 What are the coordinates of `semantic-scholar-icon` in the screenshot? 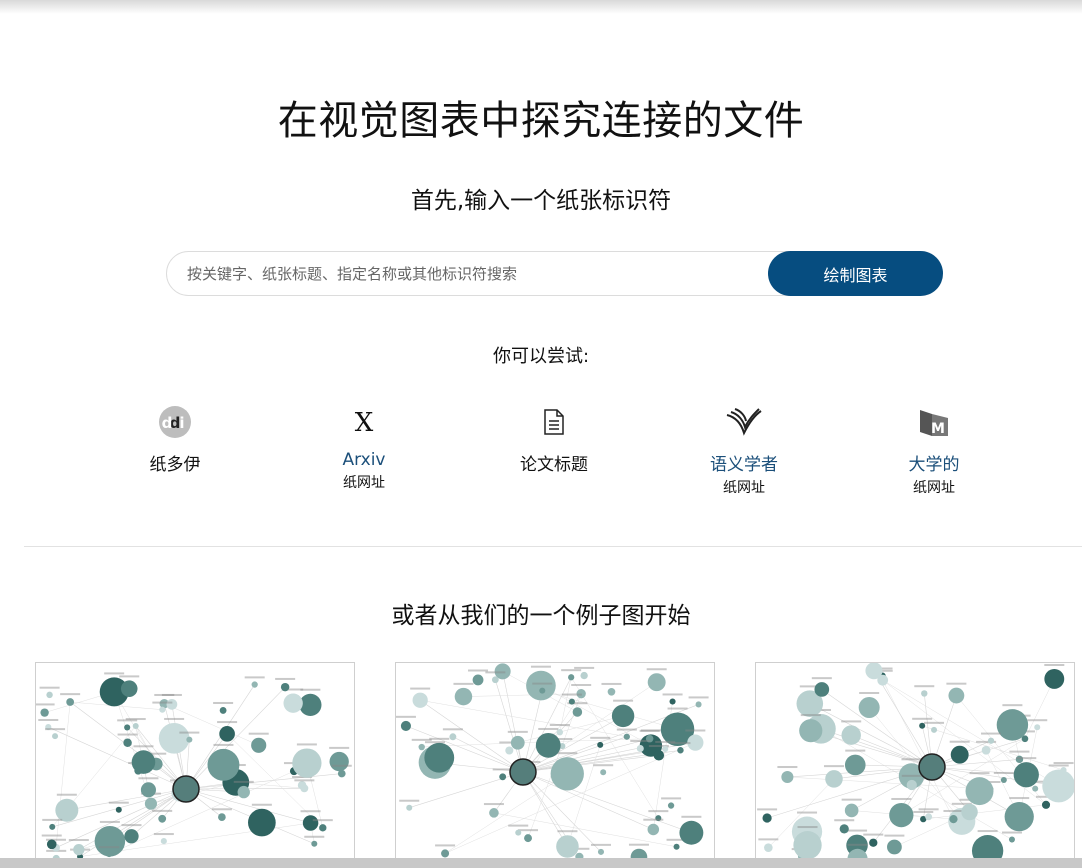 It's located at (744, 424).